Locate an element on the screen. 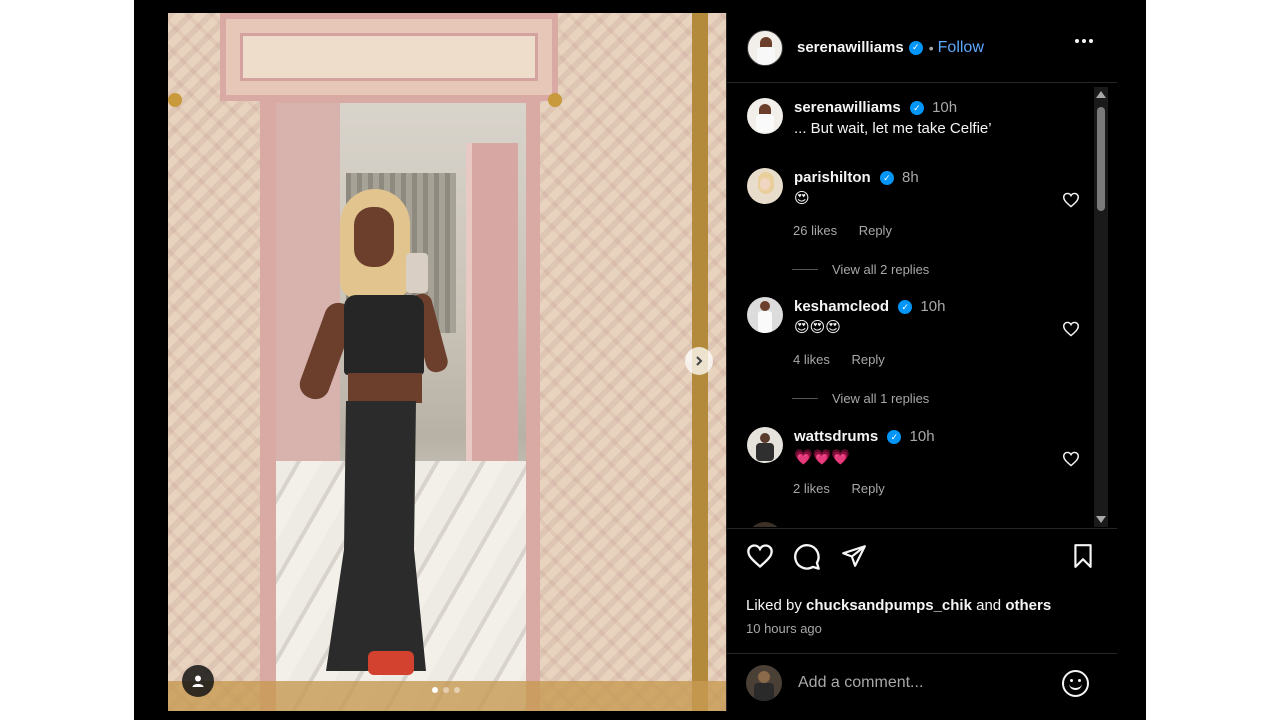  comment-likes: 4 likes is located at coordinates (811, 359).